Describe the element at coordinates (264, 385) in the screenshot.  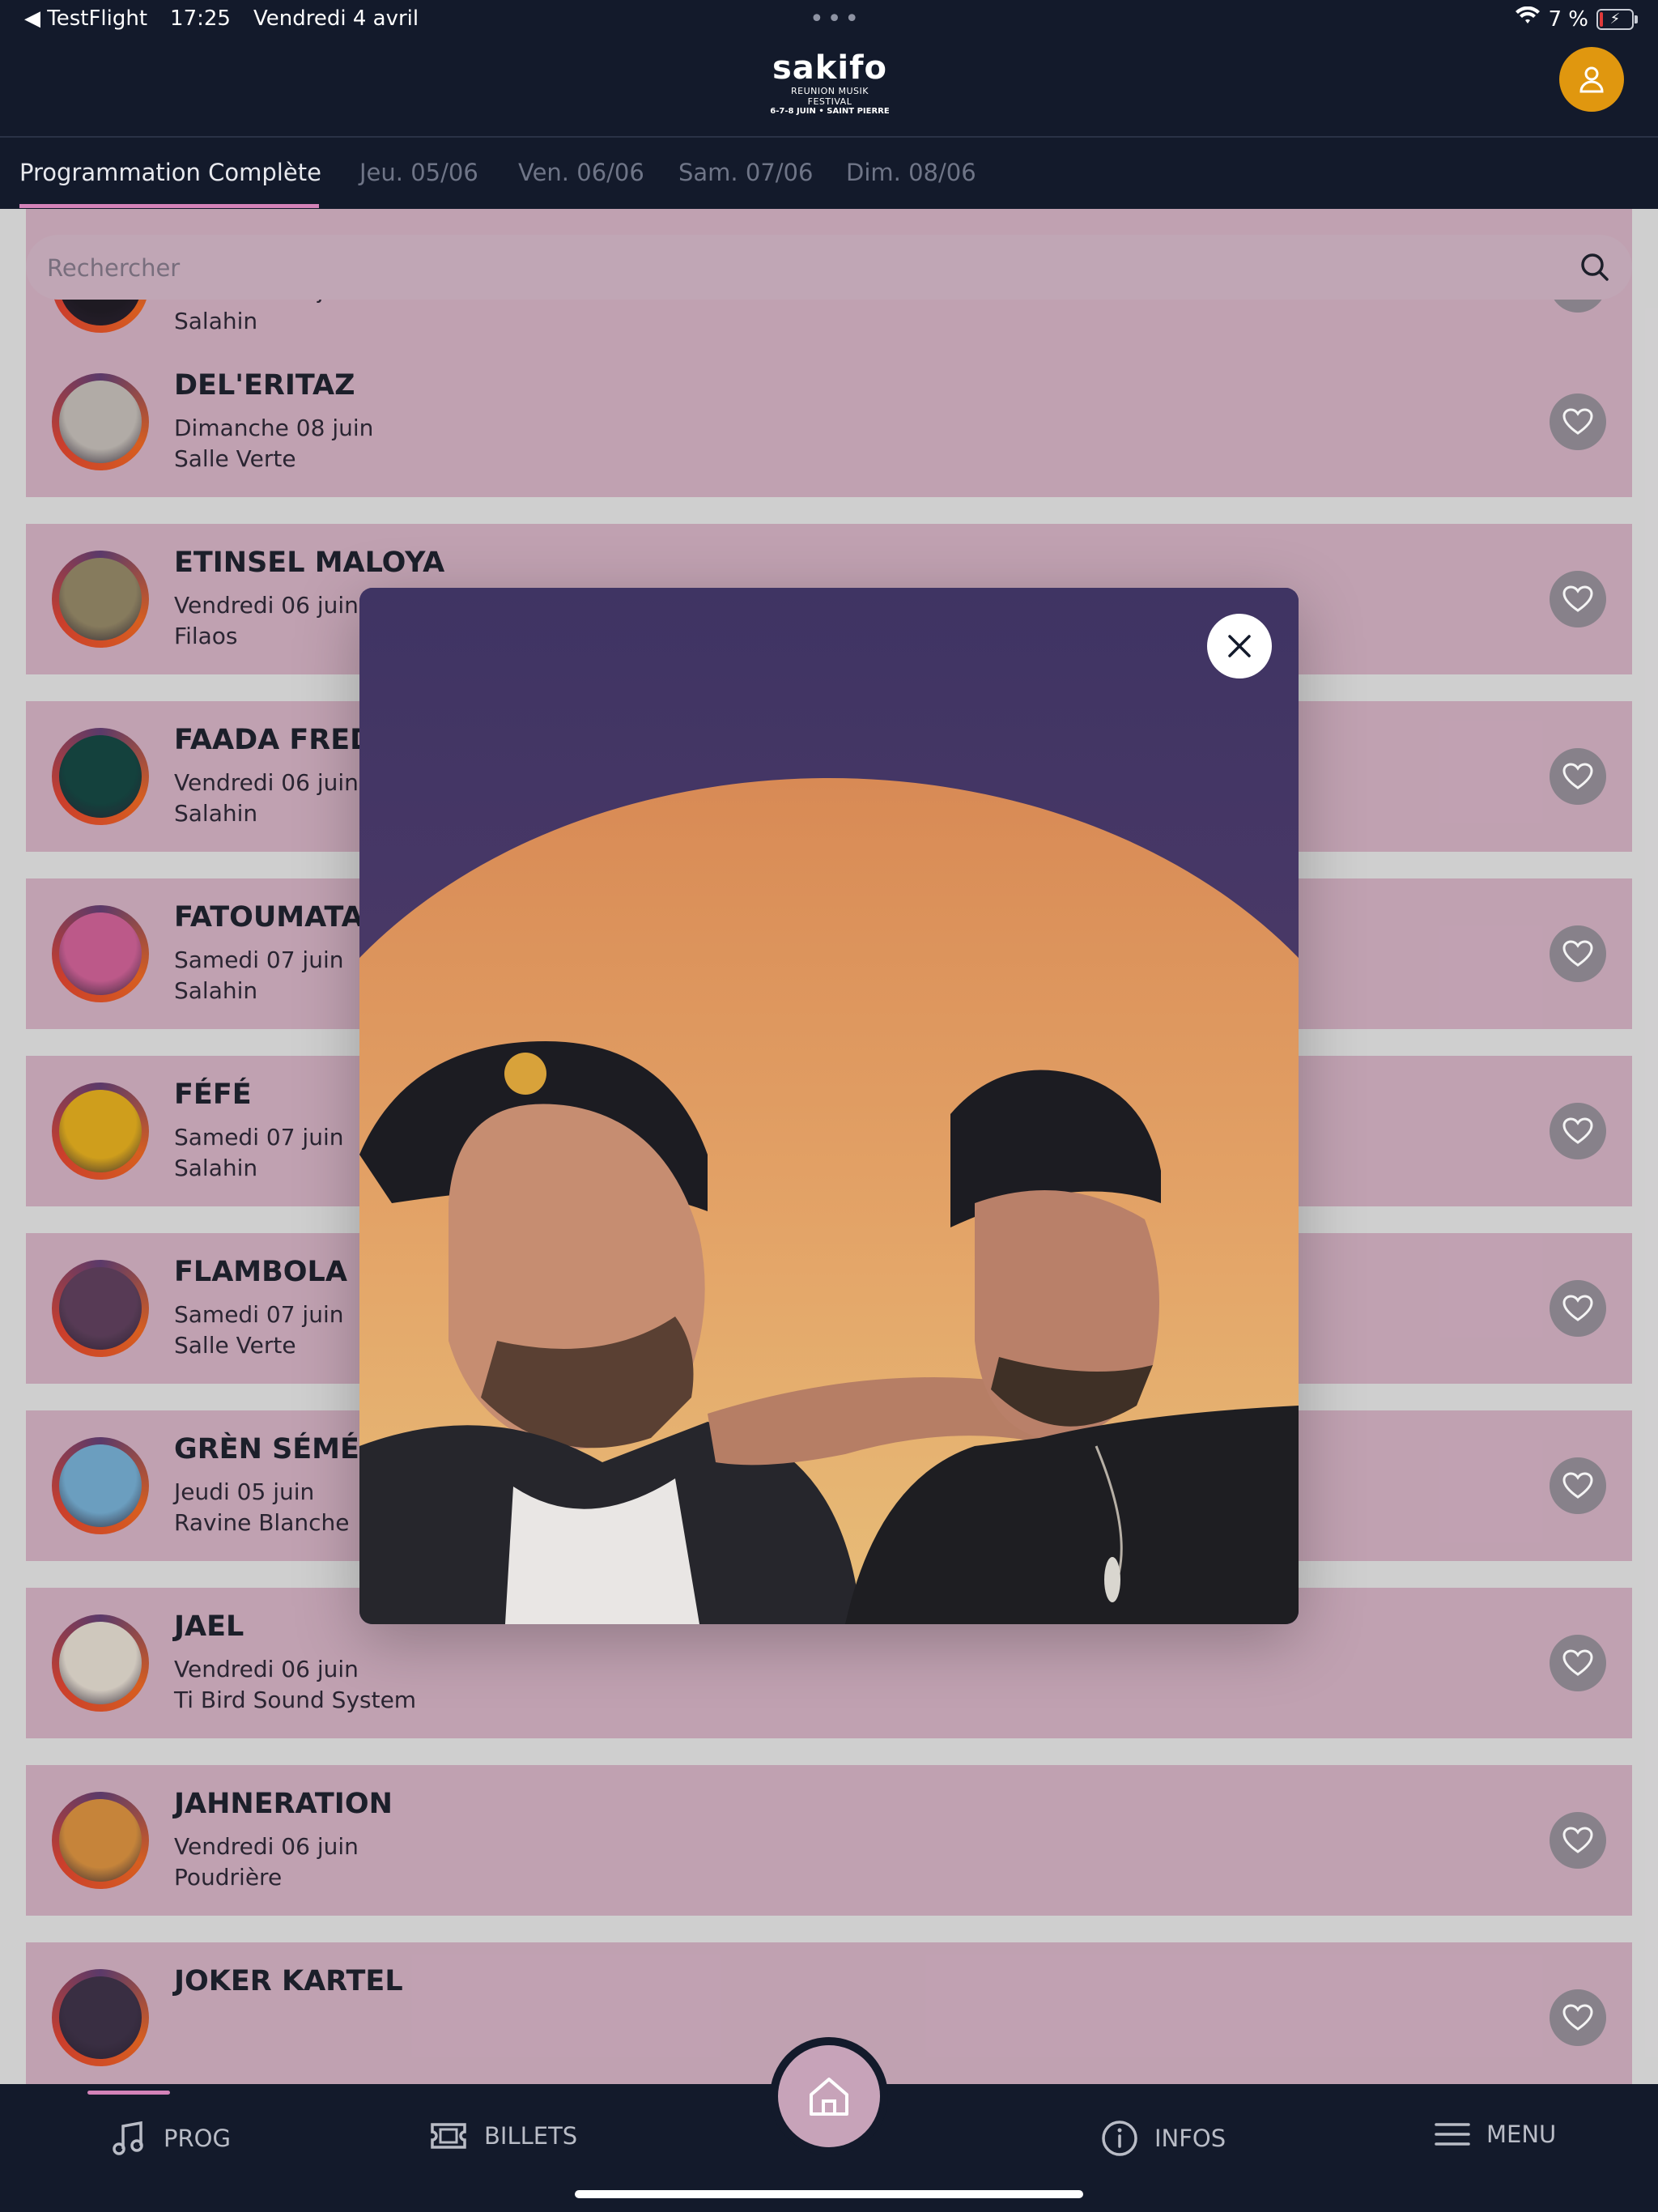
I see `artist-name: DEL'ERITAZ` at that location.